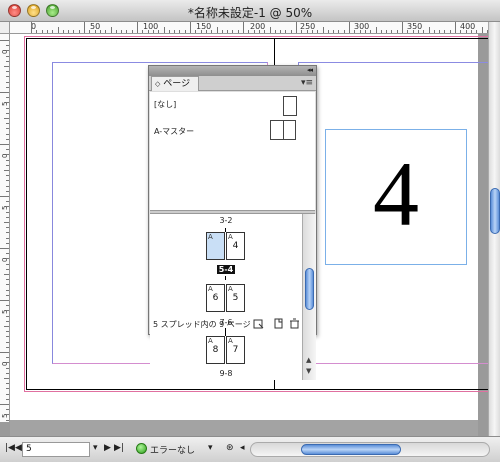 This screenshot has width=500, height=462. I want to click on masters-section: [なし] A-マスター, so click(232, 151).